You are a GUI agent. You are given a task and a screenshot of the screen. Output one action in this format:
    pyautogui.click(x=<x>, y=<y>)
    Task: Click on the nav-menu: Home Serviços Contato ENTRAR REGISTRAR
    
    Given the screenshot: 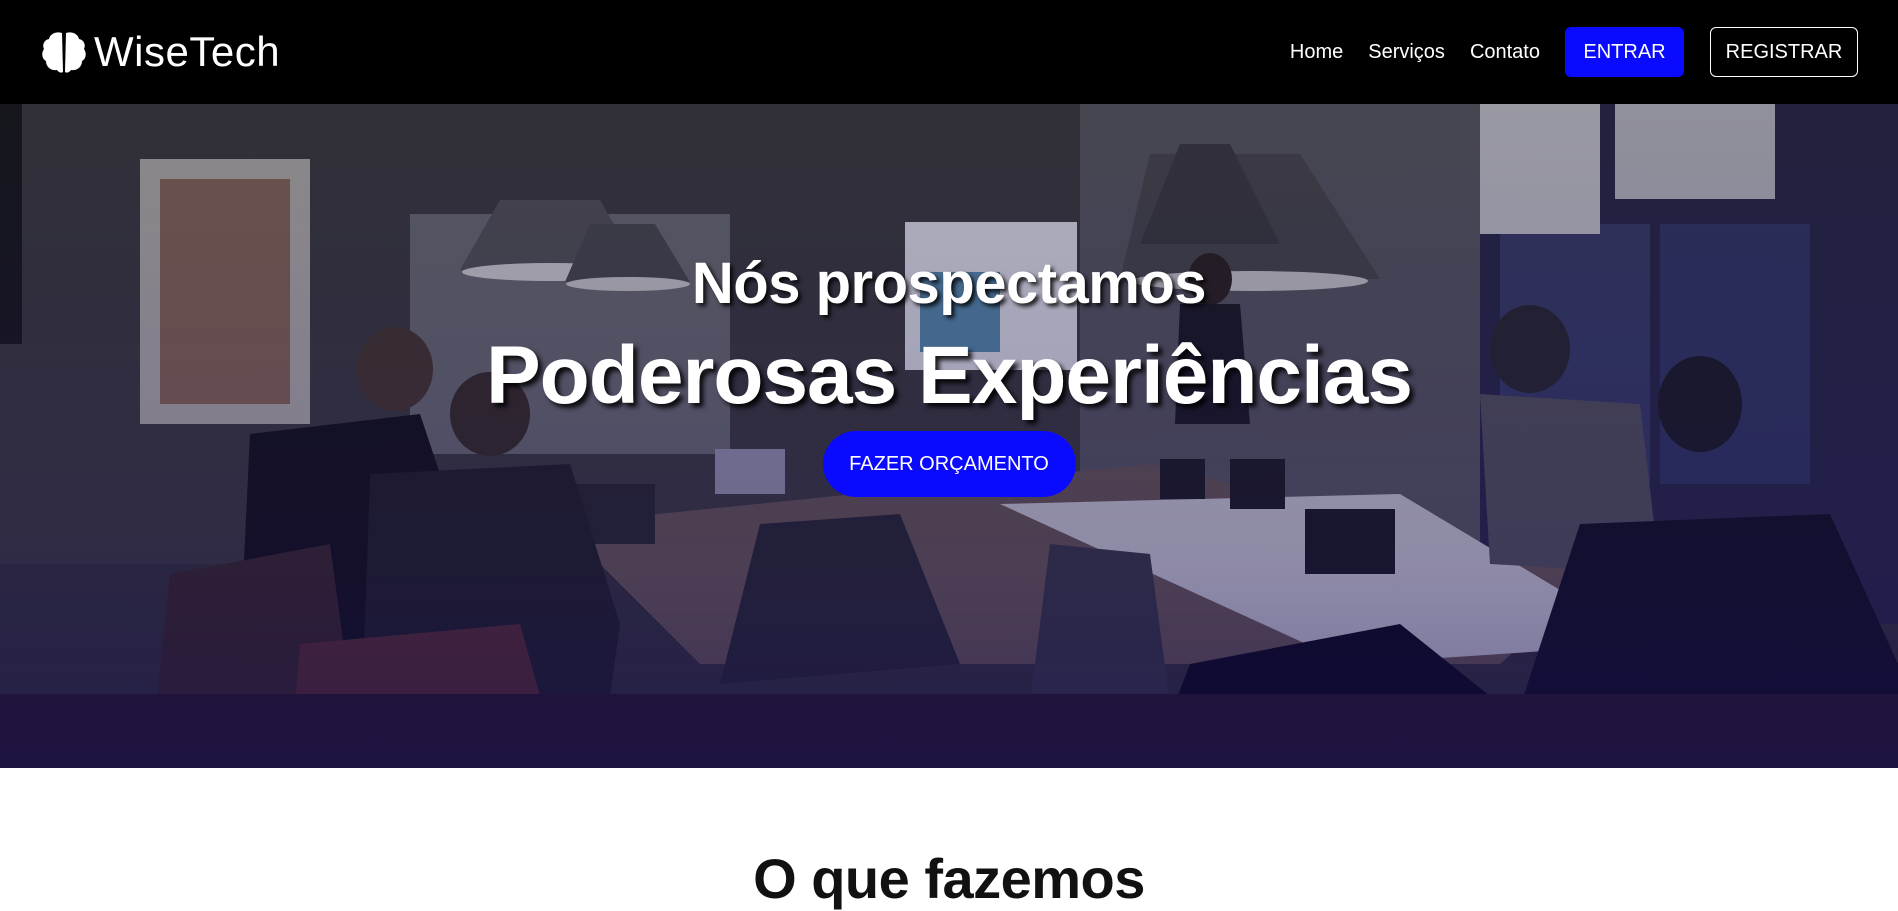 What is the action you would take?
    pyautogui.click(x=1574, y=52)
    